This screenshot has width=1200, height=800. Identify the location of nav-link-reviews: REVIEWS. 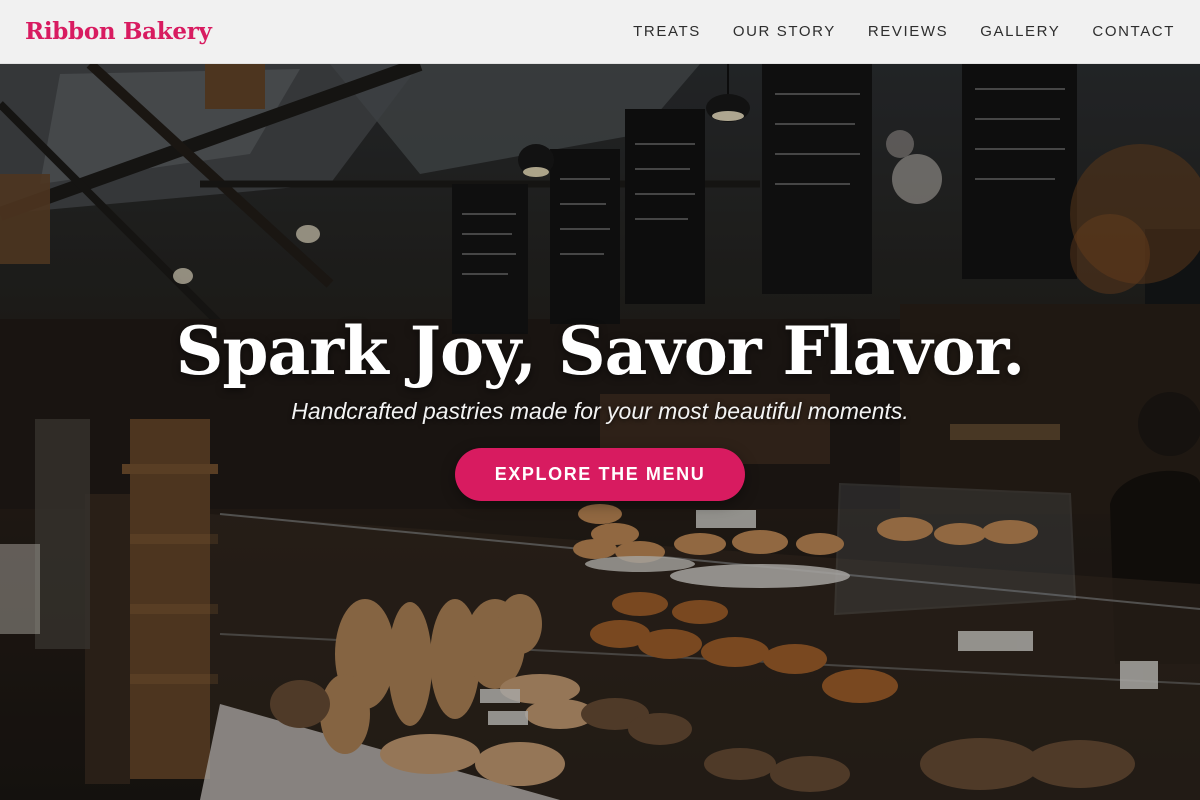
(908, 31).